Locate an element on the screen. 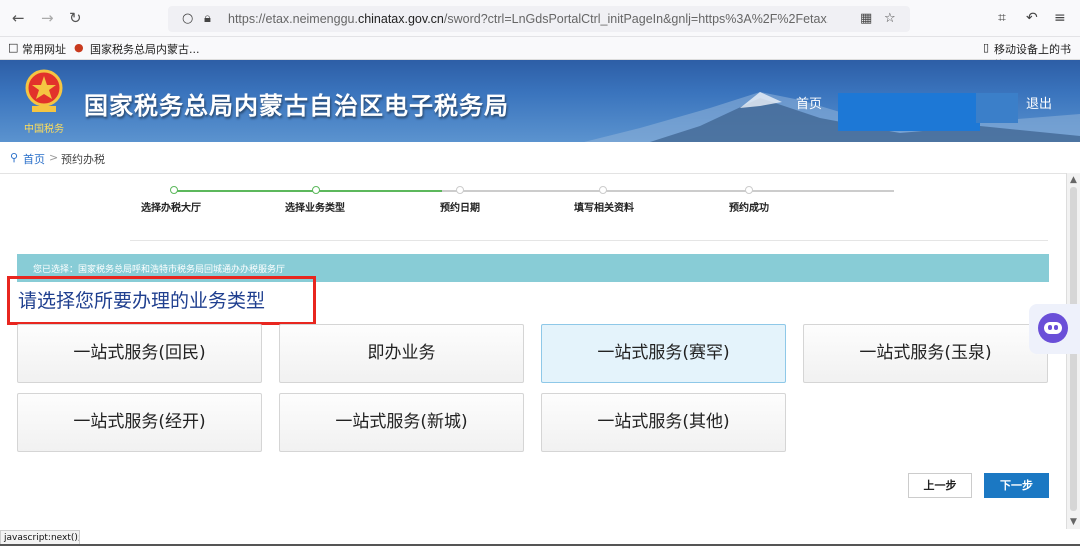 The image size is (1080, 546). mobile-device-icon: ▯ is located at coordinates (986, 47).